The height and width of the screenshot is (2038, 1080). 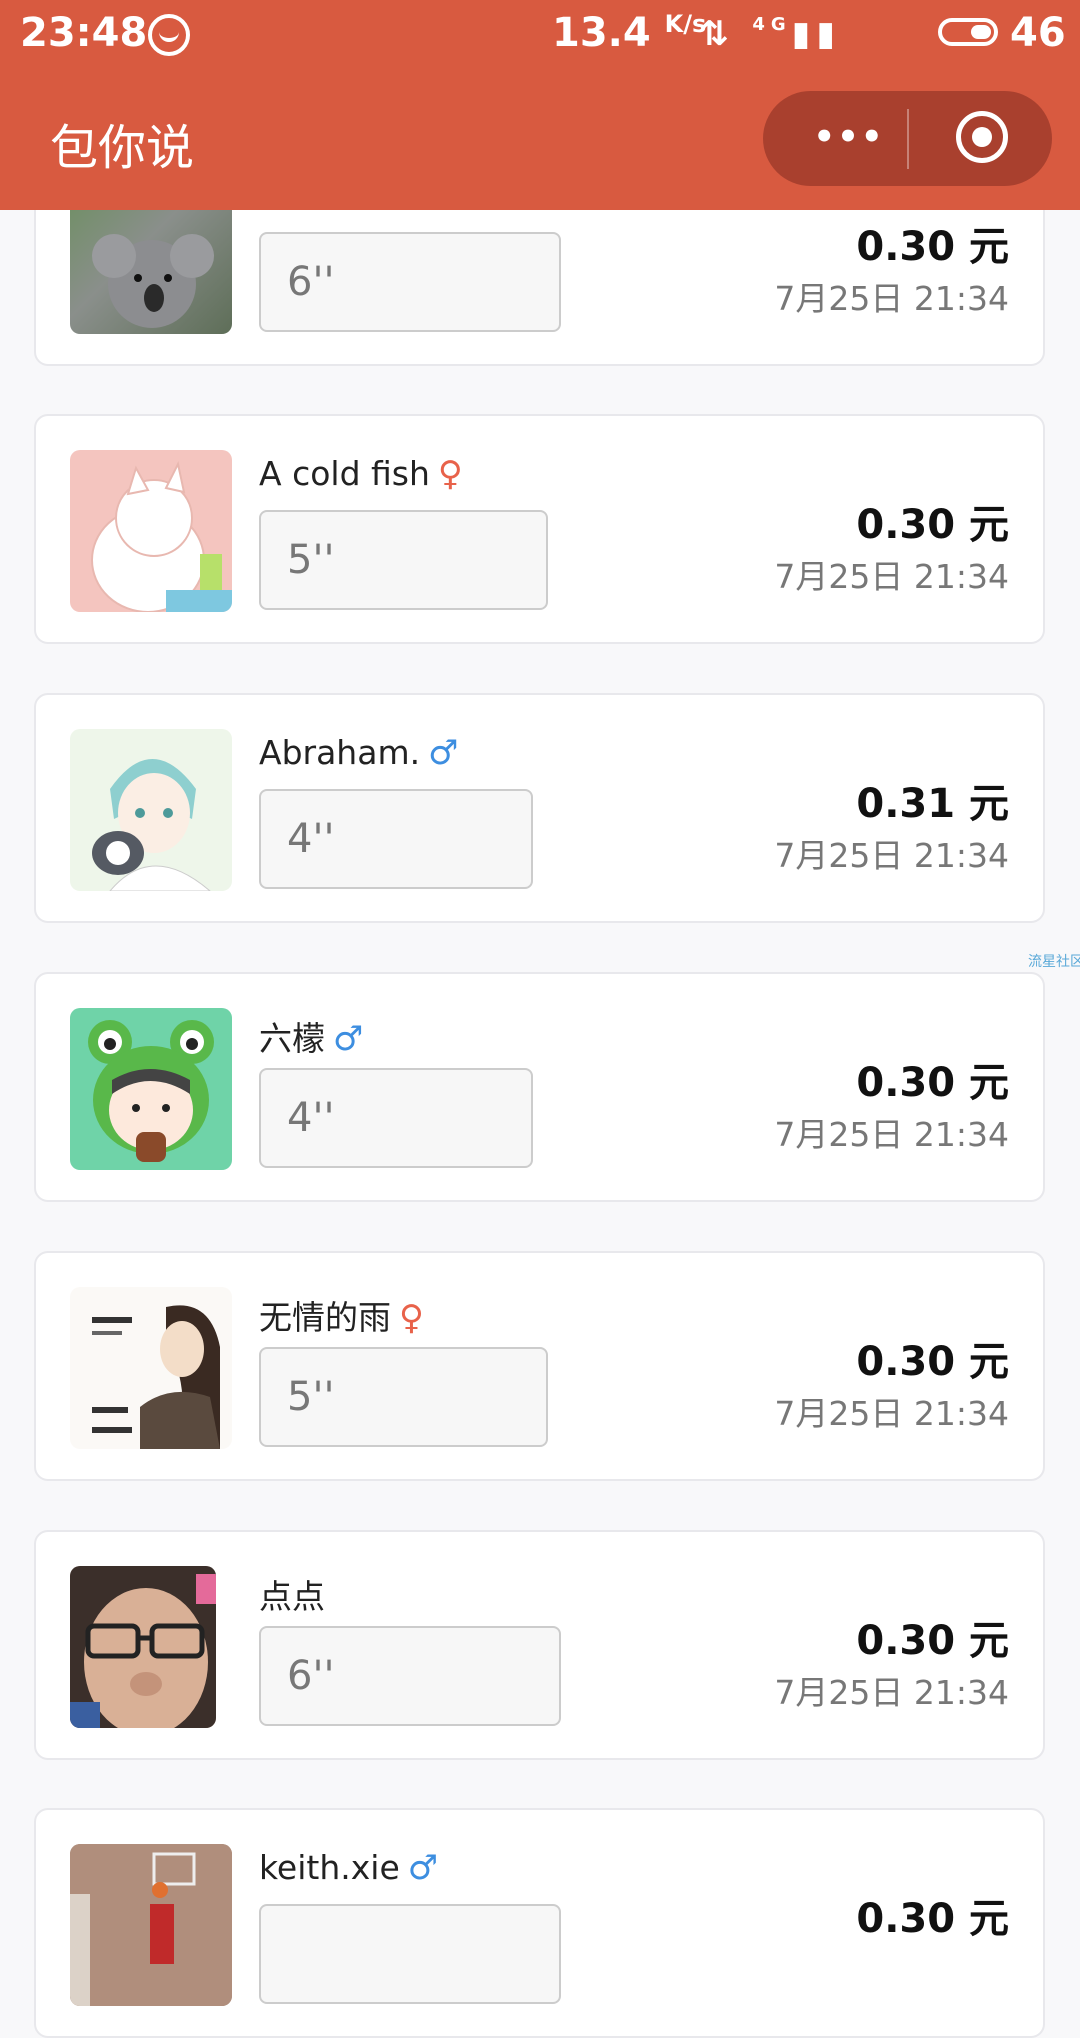 I want to click on list-item: keith.xie ♂ 0.30 元, so click(x=539, y=1923).